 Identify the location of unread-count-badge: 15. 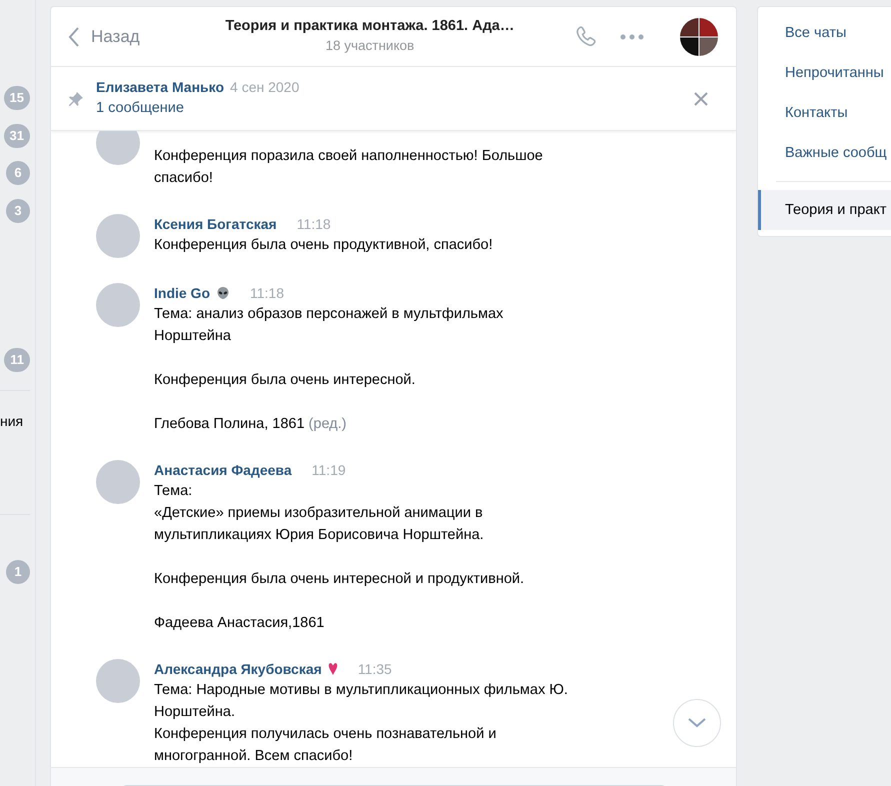
(17, 98).